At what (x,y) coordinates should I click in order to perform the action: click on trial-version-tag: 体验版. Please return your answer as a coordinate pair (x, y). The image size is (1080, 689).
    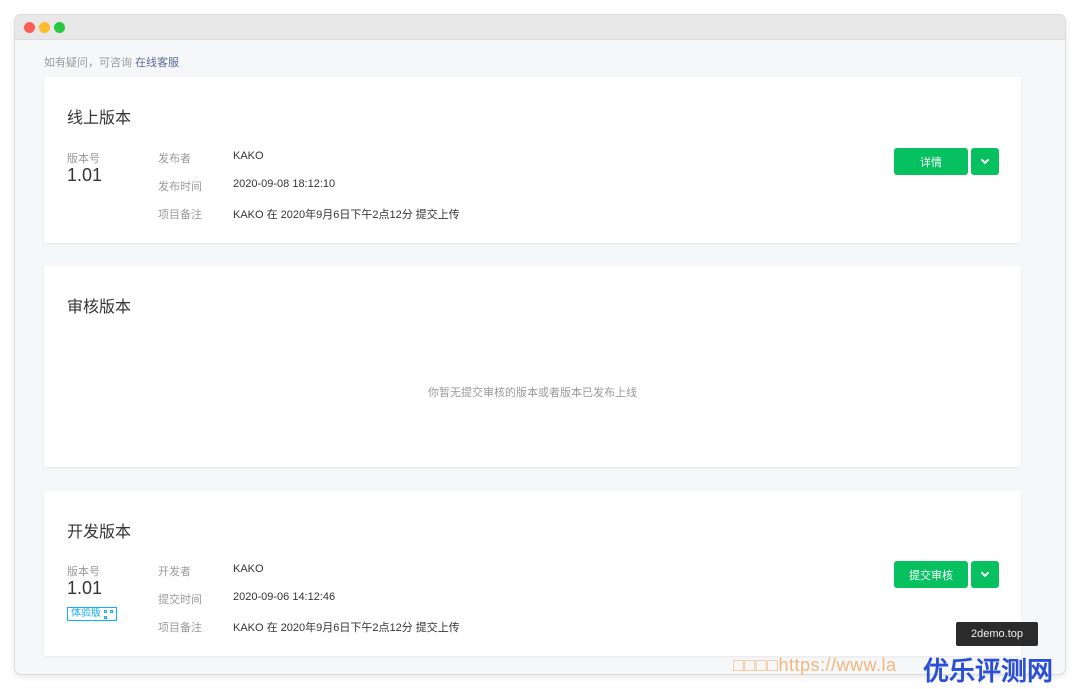
    Looking at the image, I should click on (92, 614).